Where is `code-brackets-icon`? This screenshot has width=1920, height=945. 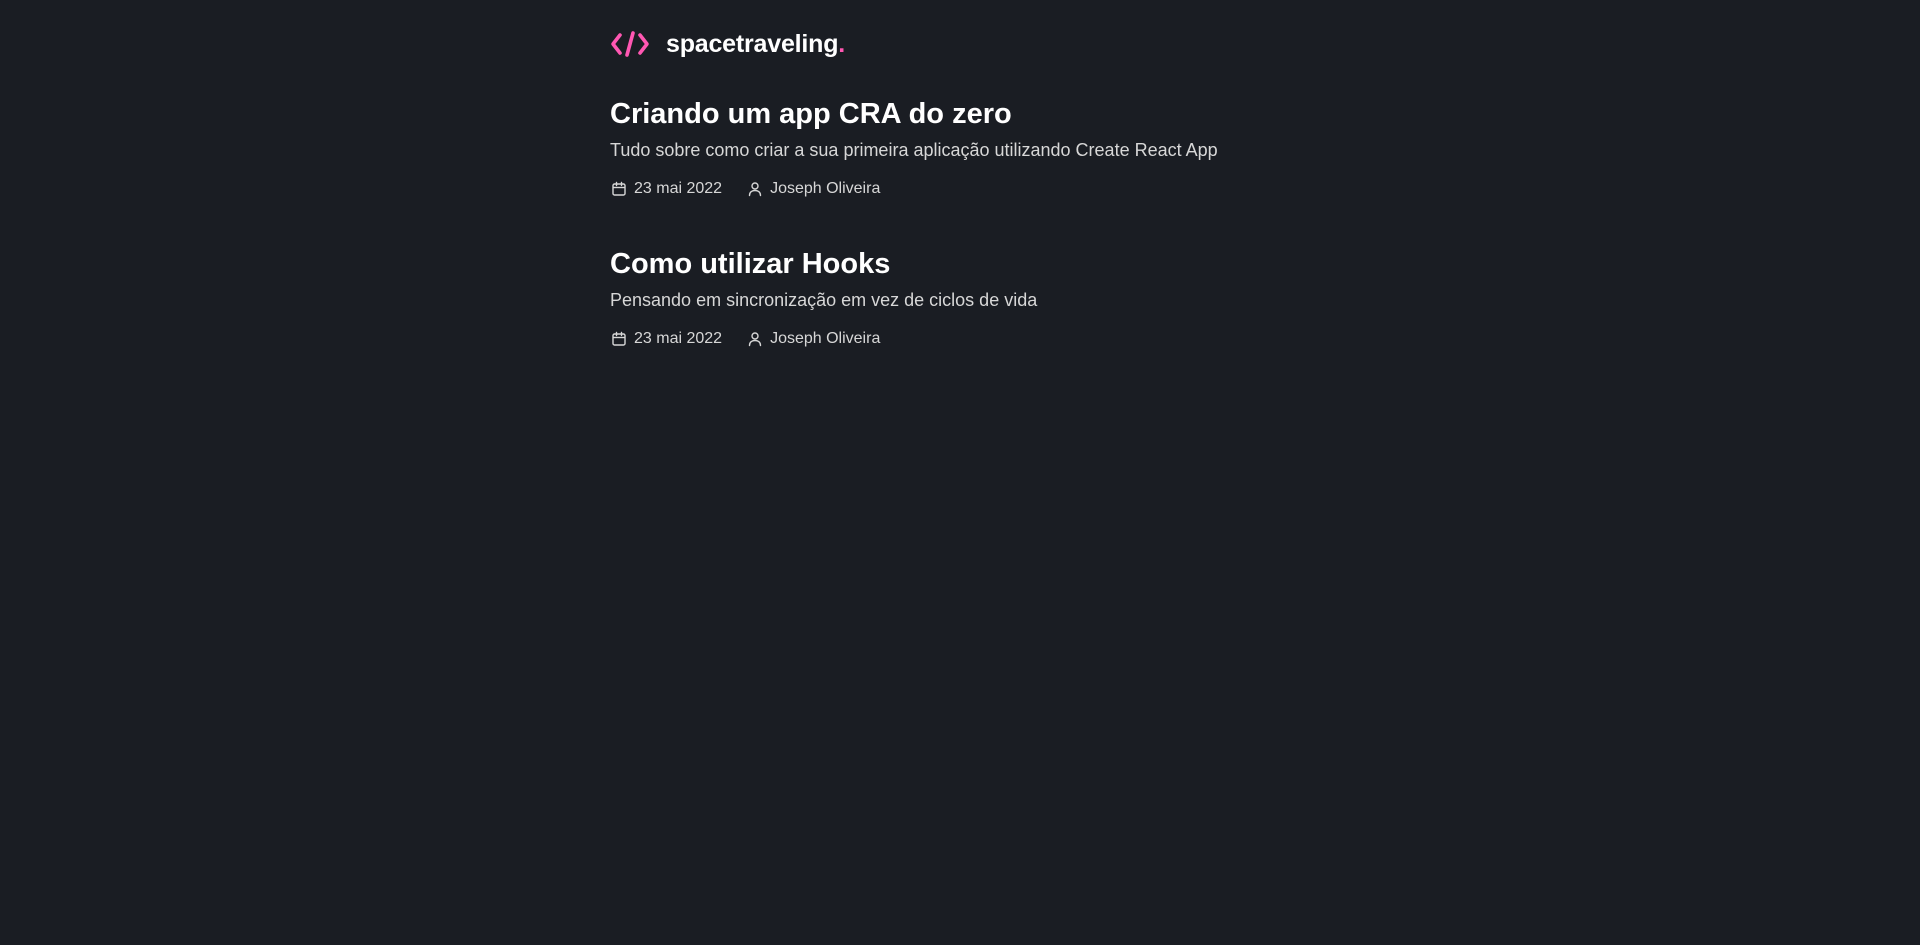 code-brackets-icon is located at coordinates (630, 44).